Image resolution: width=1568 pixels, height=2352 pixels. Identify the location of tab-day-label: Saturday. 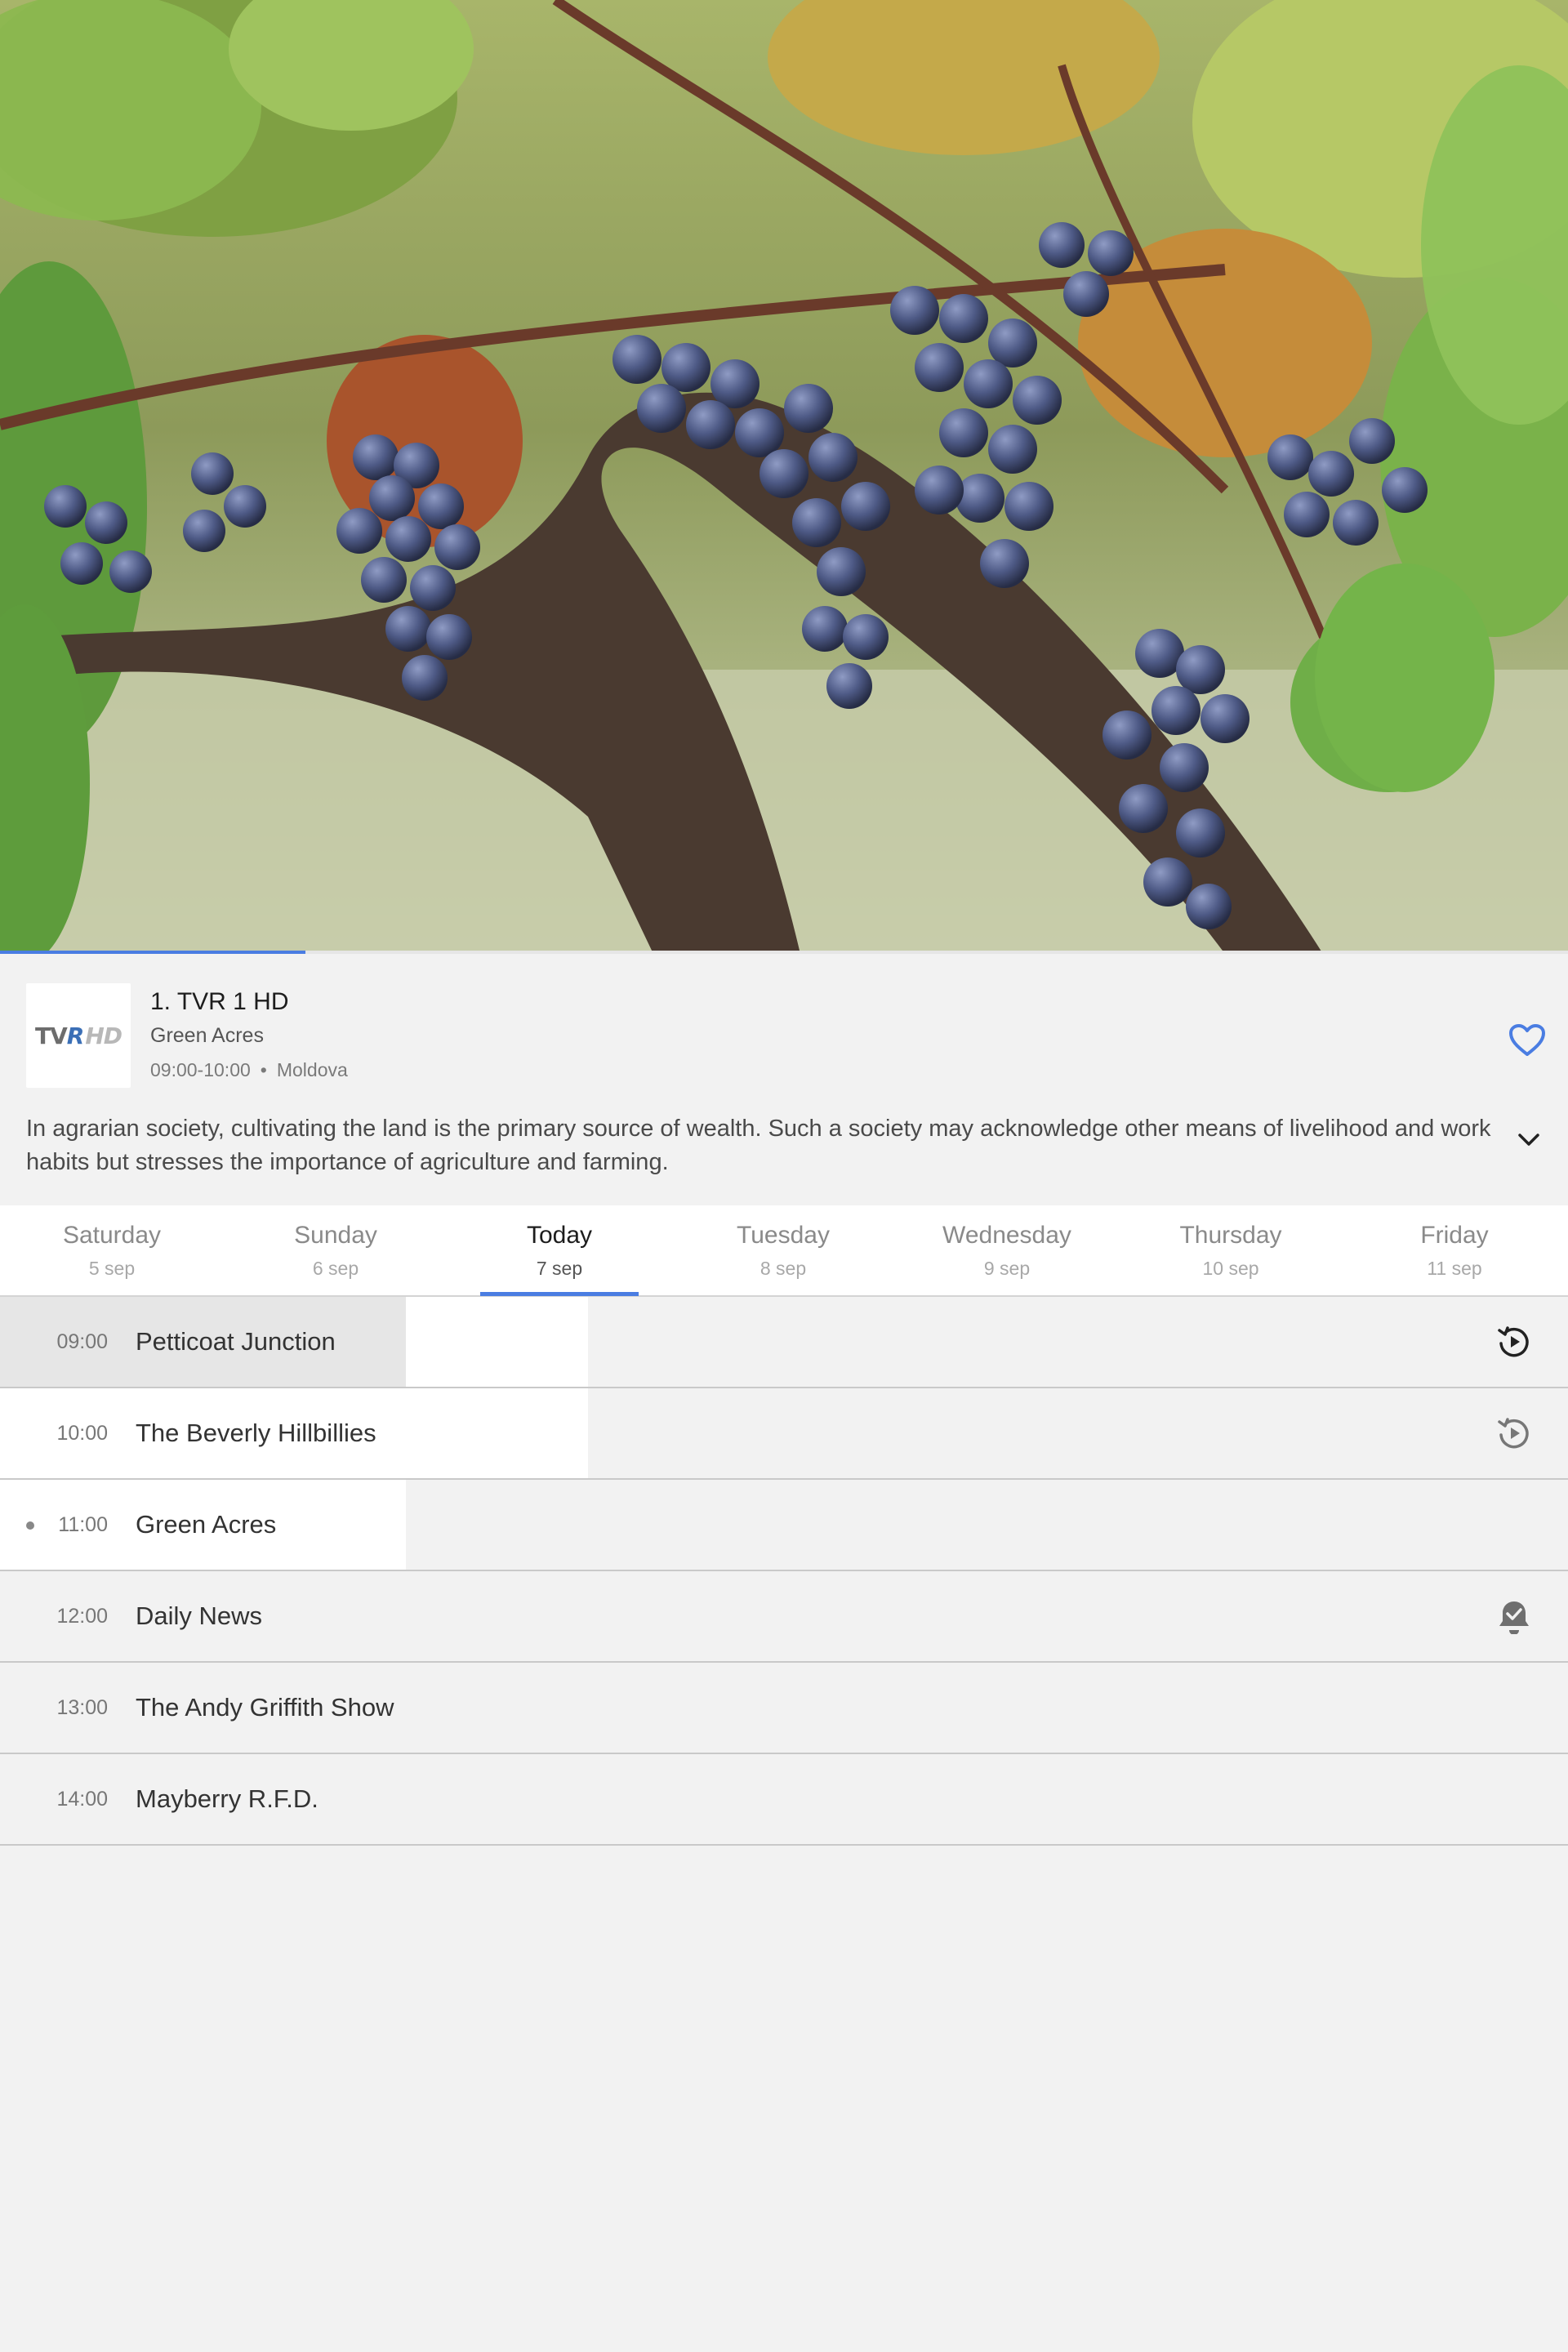
(112, 1235).